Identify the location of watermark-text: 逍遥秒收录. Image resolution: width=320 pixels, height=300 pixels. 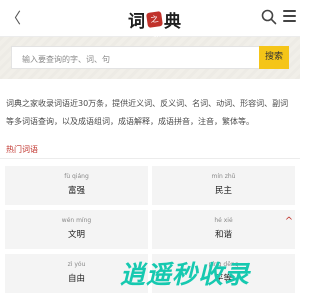
(185, 274).